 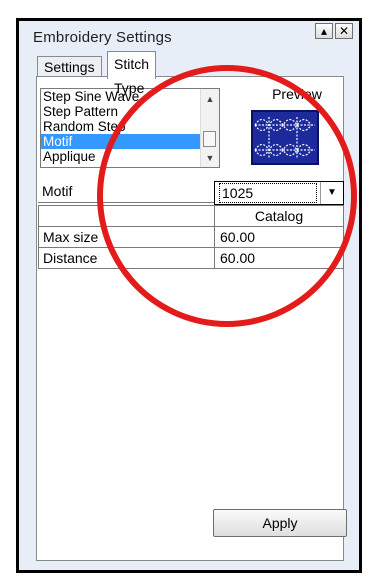 What do you see at coordinates (102, 37) in the screenshot?
I see `window-title: Embroidery Settings` at bounding box center [102, 37].